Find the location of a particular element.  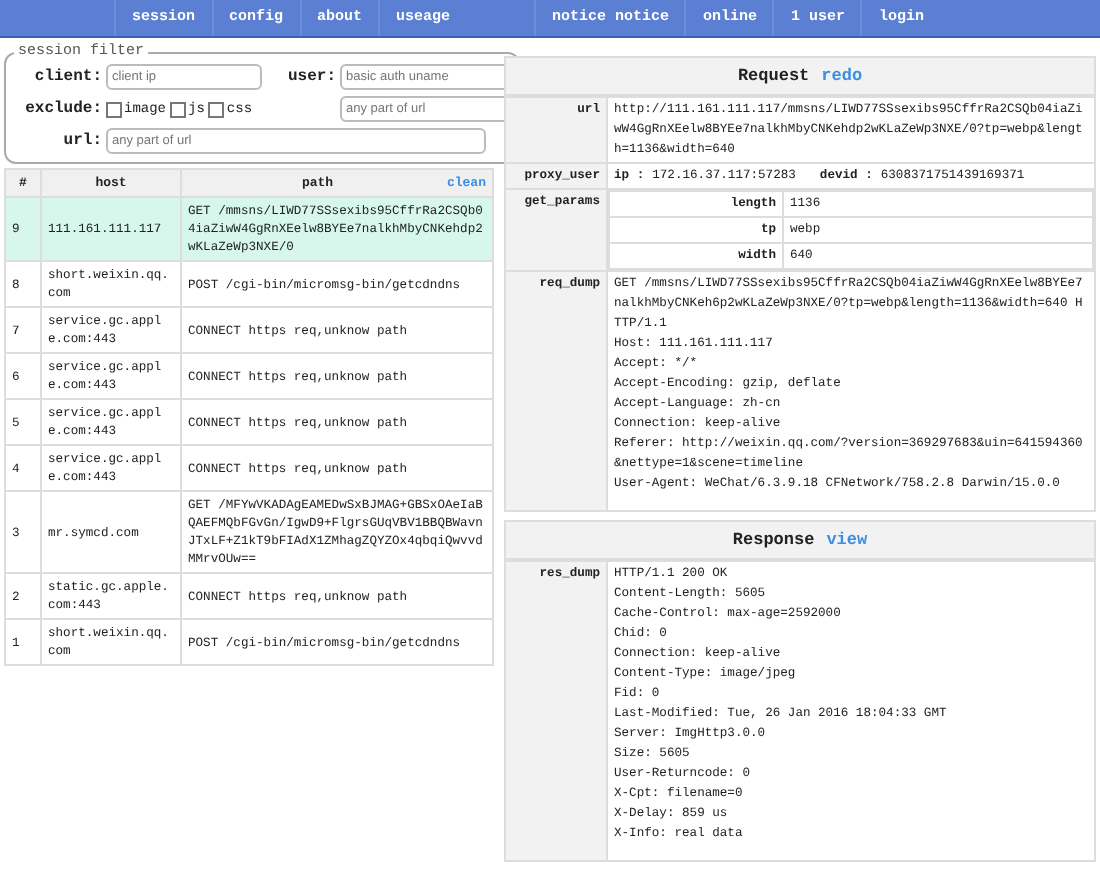

panel-title: Request is located at coordinates (773, 76).